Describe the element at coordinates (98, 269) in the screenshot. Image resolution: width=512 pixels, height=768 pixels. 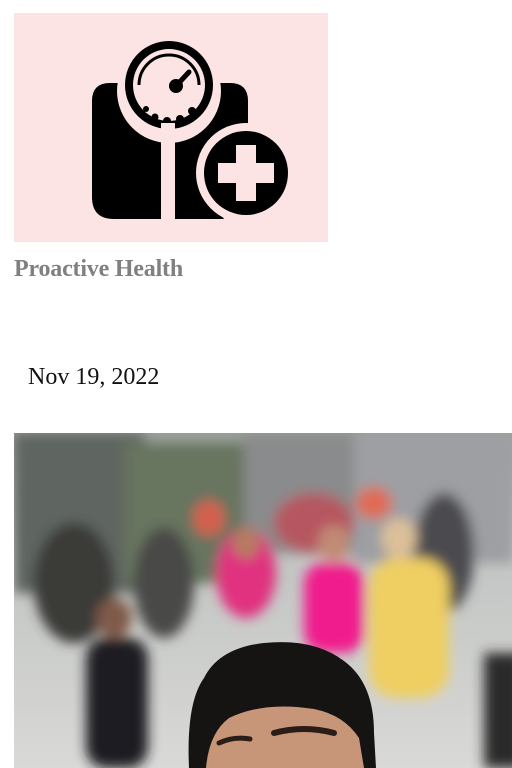
I see `brand-name: Proactive Health` at that location.